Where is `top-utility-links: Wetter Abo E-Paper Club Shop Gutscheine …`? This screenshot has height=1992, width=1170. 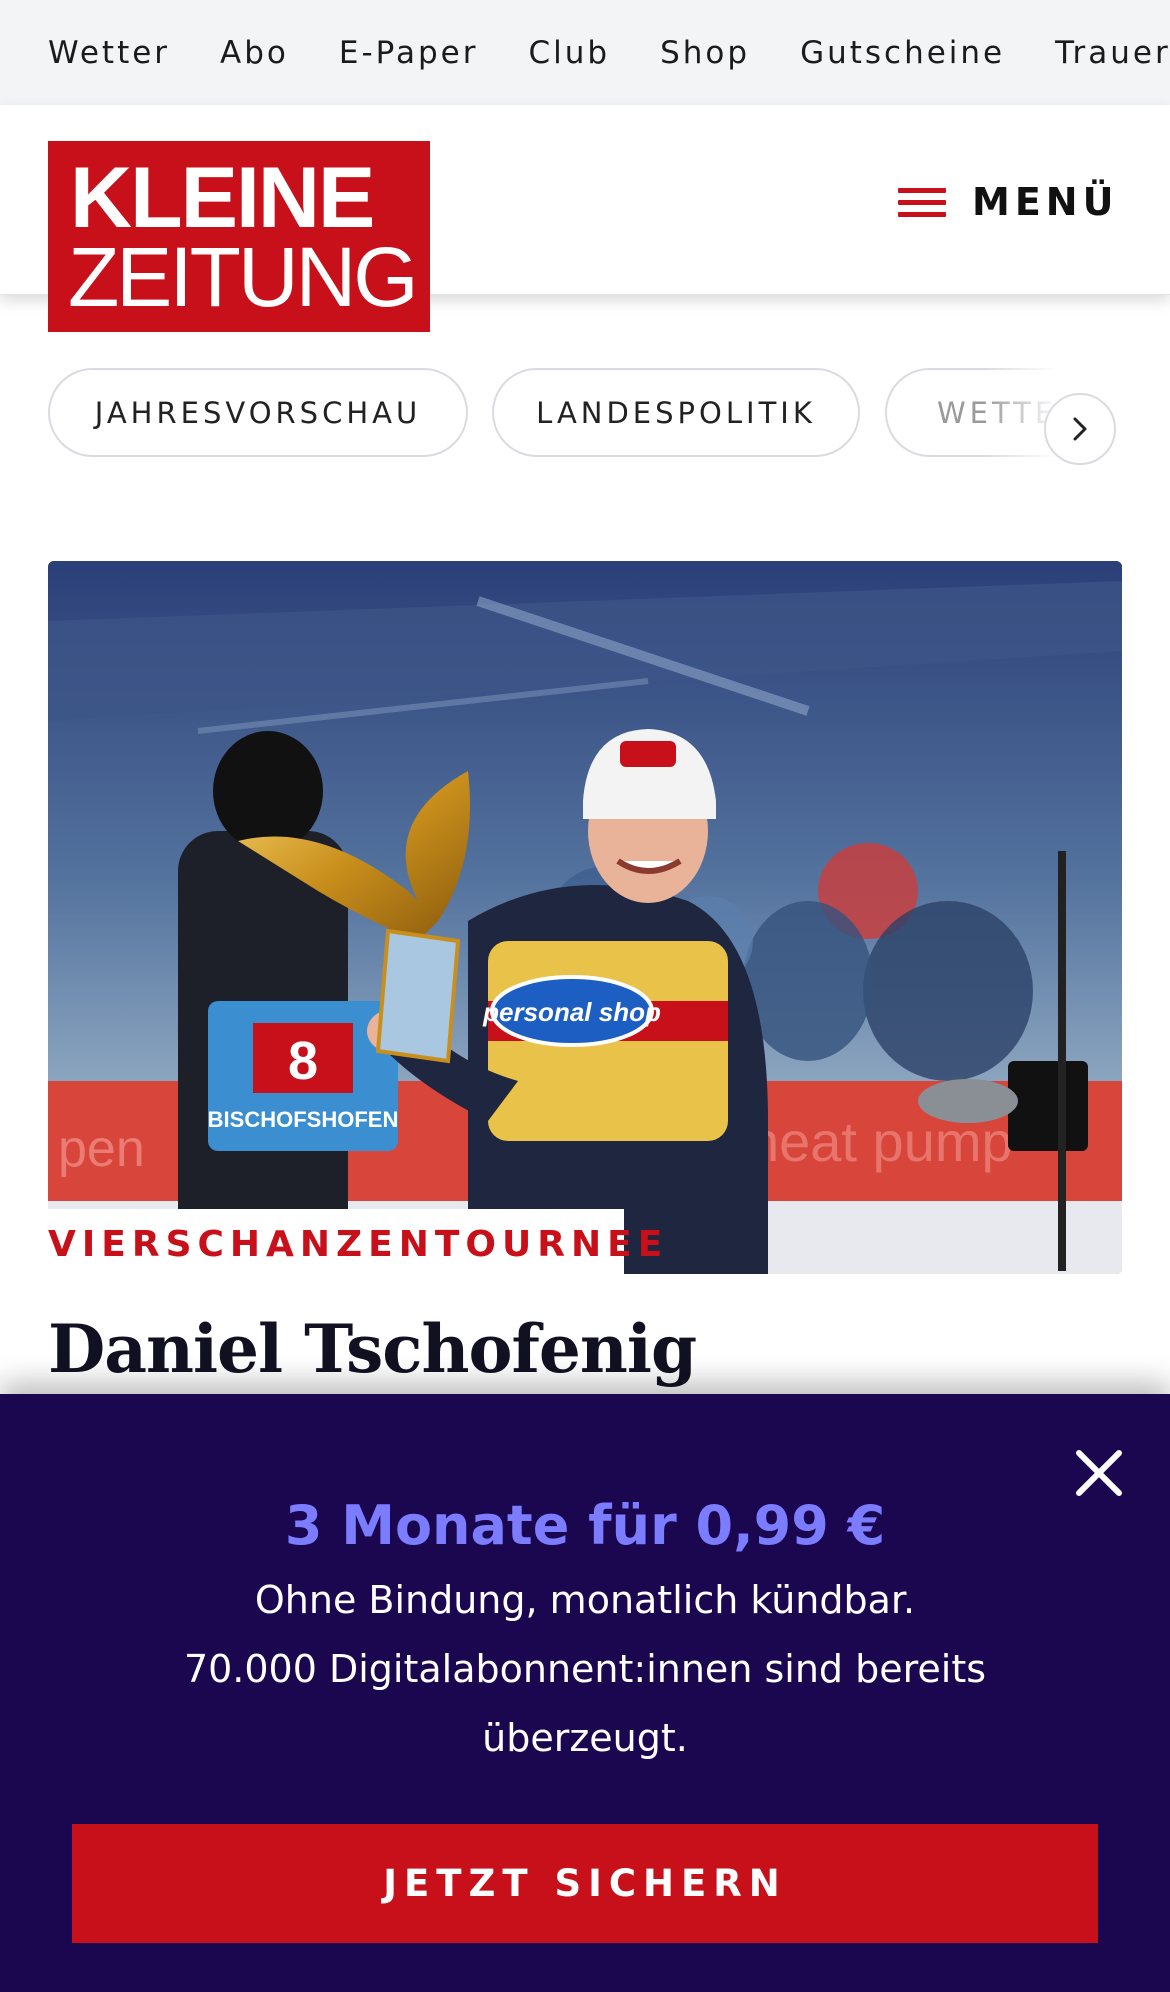 top-utility-links: Wetter Abo E-Paper Club Shop Gutscheine … is located at coordinates (609, 52).